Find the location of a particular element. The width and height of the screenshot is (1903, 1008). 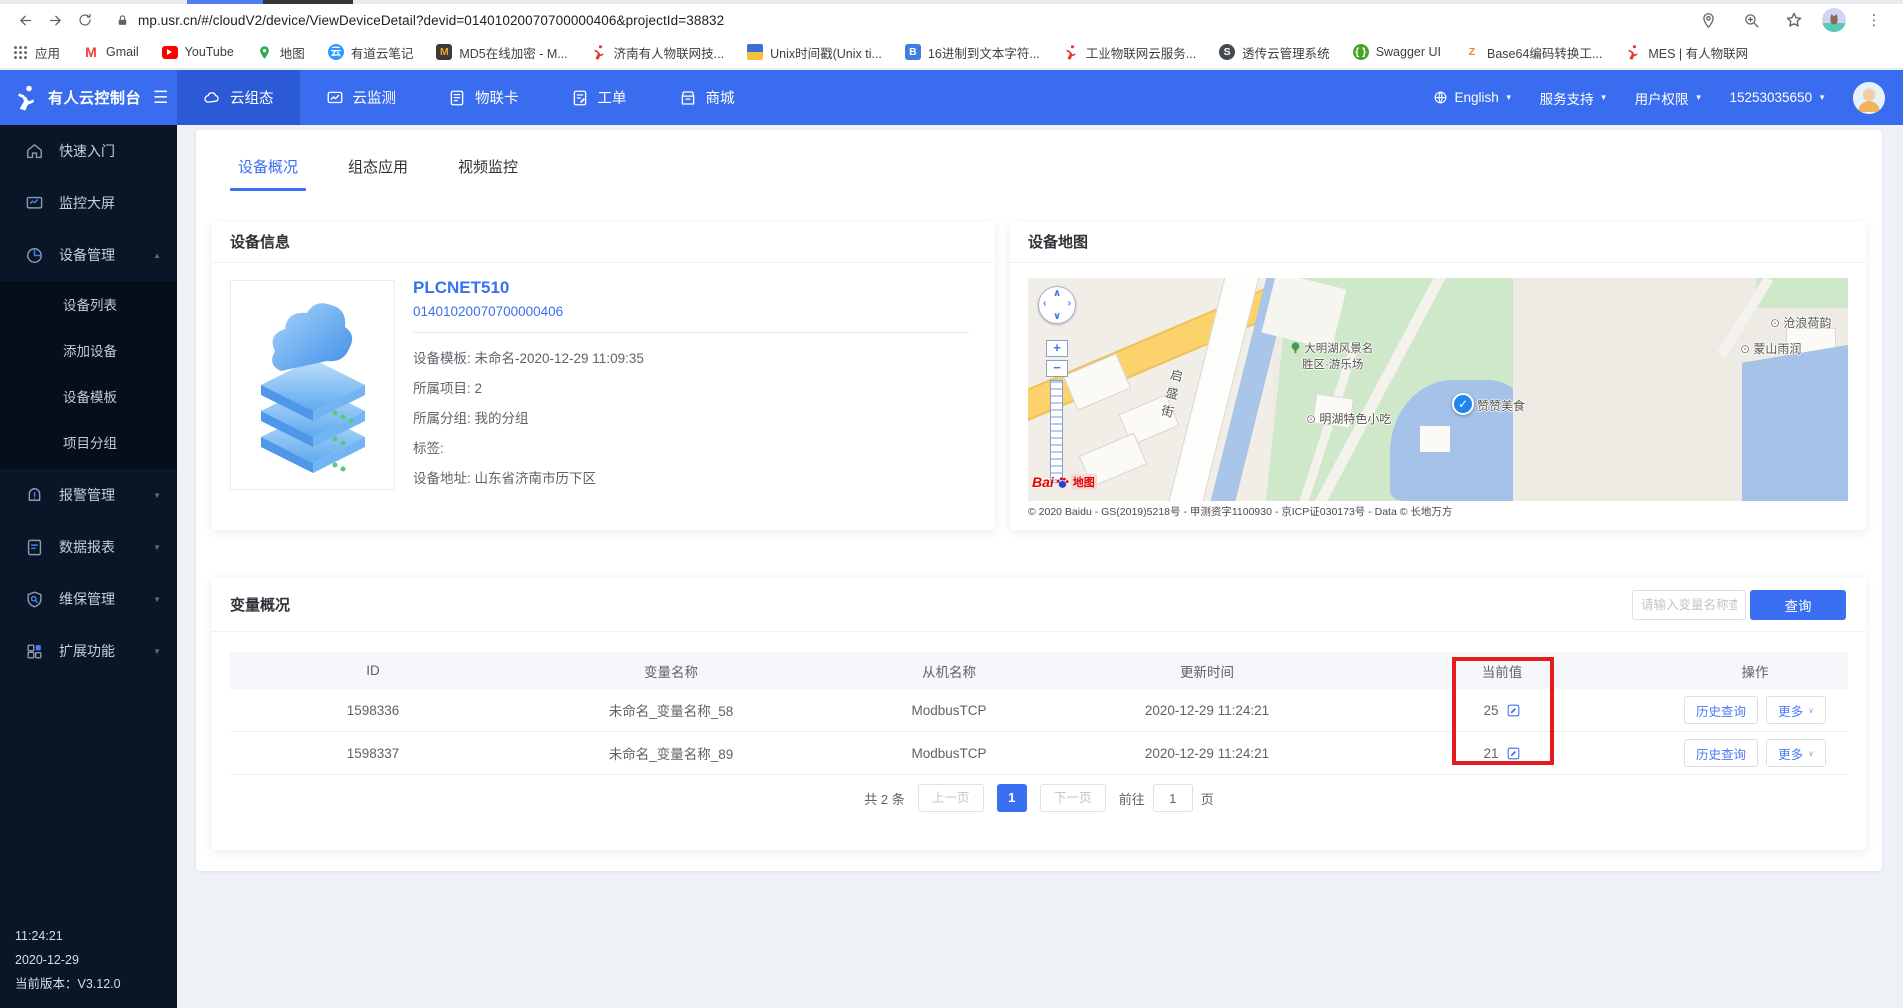

map-zoom-in-button: + is located at coordinates (1057, 348).